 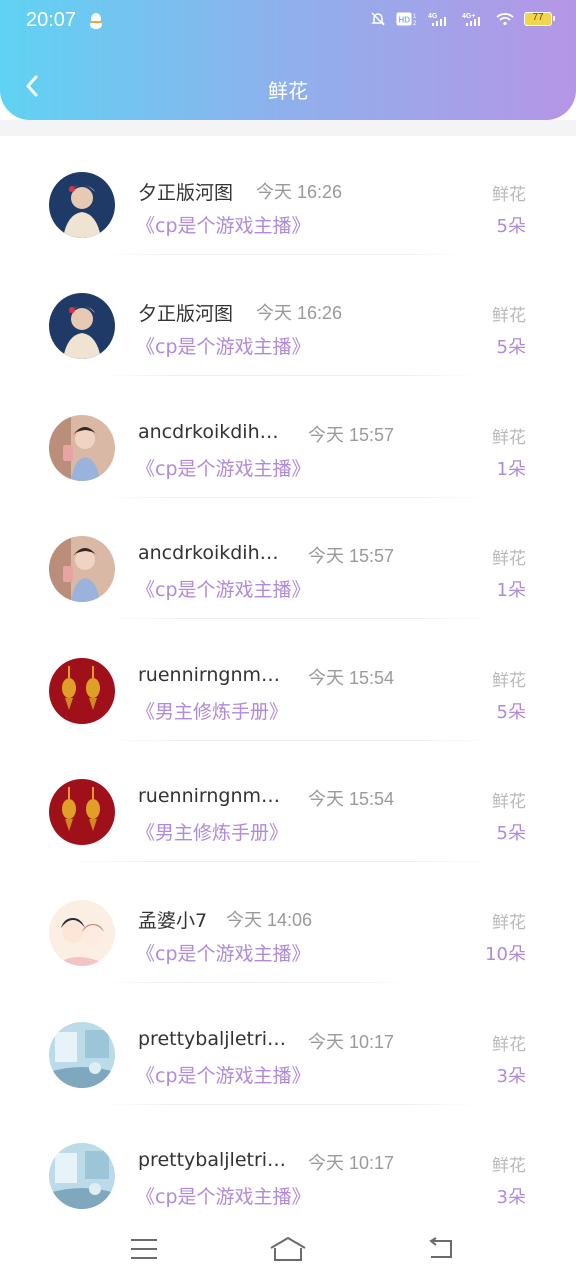 I want to click on svg-text: 2, so click(x=415, y=23).